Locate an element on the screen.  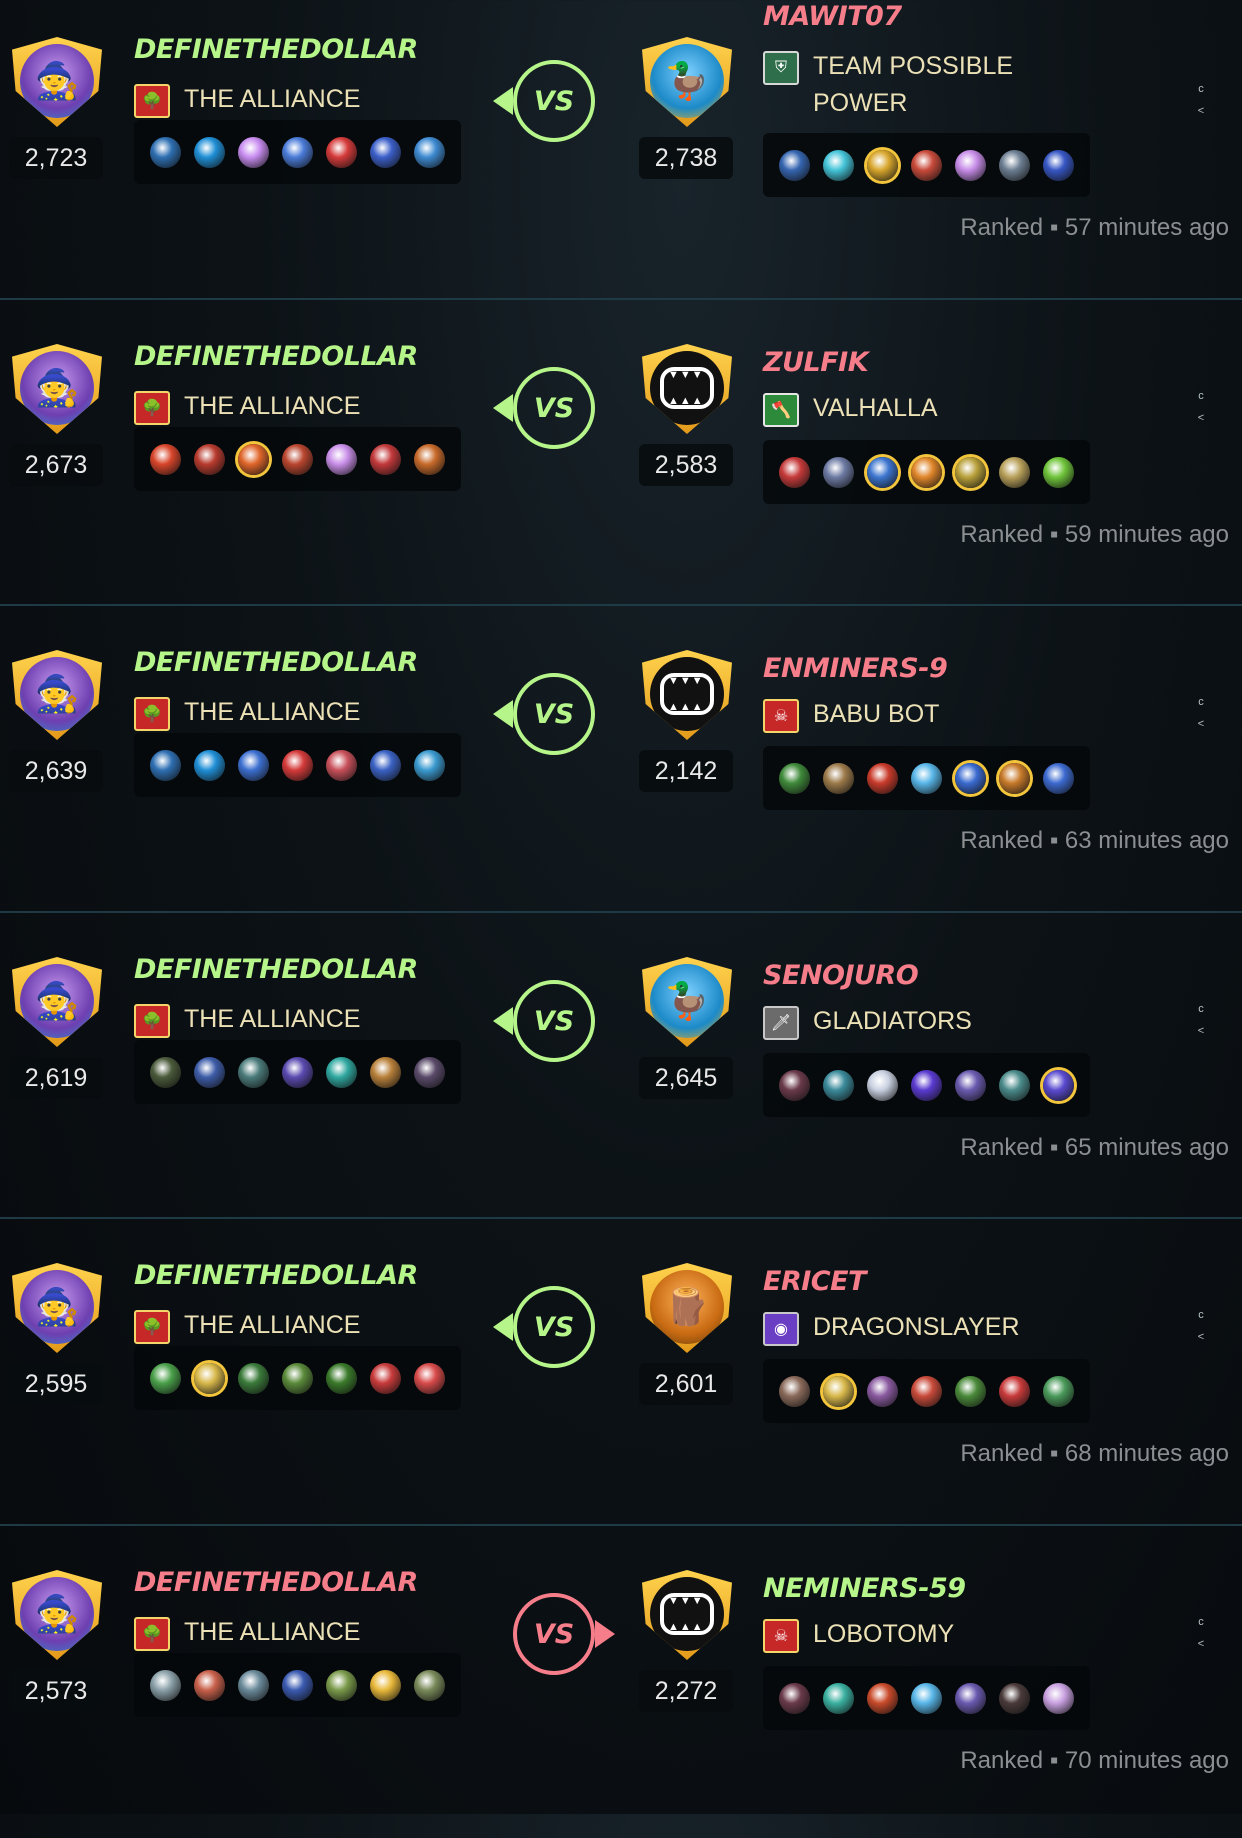
right-player-name: ERICET is located at coordinates (814, 1281).